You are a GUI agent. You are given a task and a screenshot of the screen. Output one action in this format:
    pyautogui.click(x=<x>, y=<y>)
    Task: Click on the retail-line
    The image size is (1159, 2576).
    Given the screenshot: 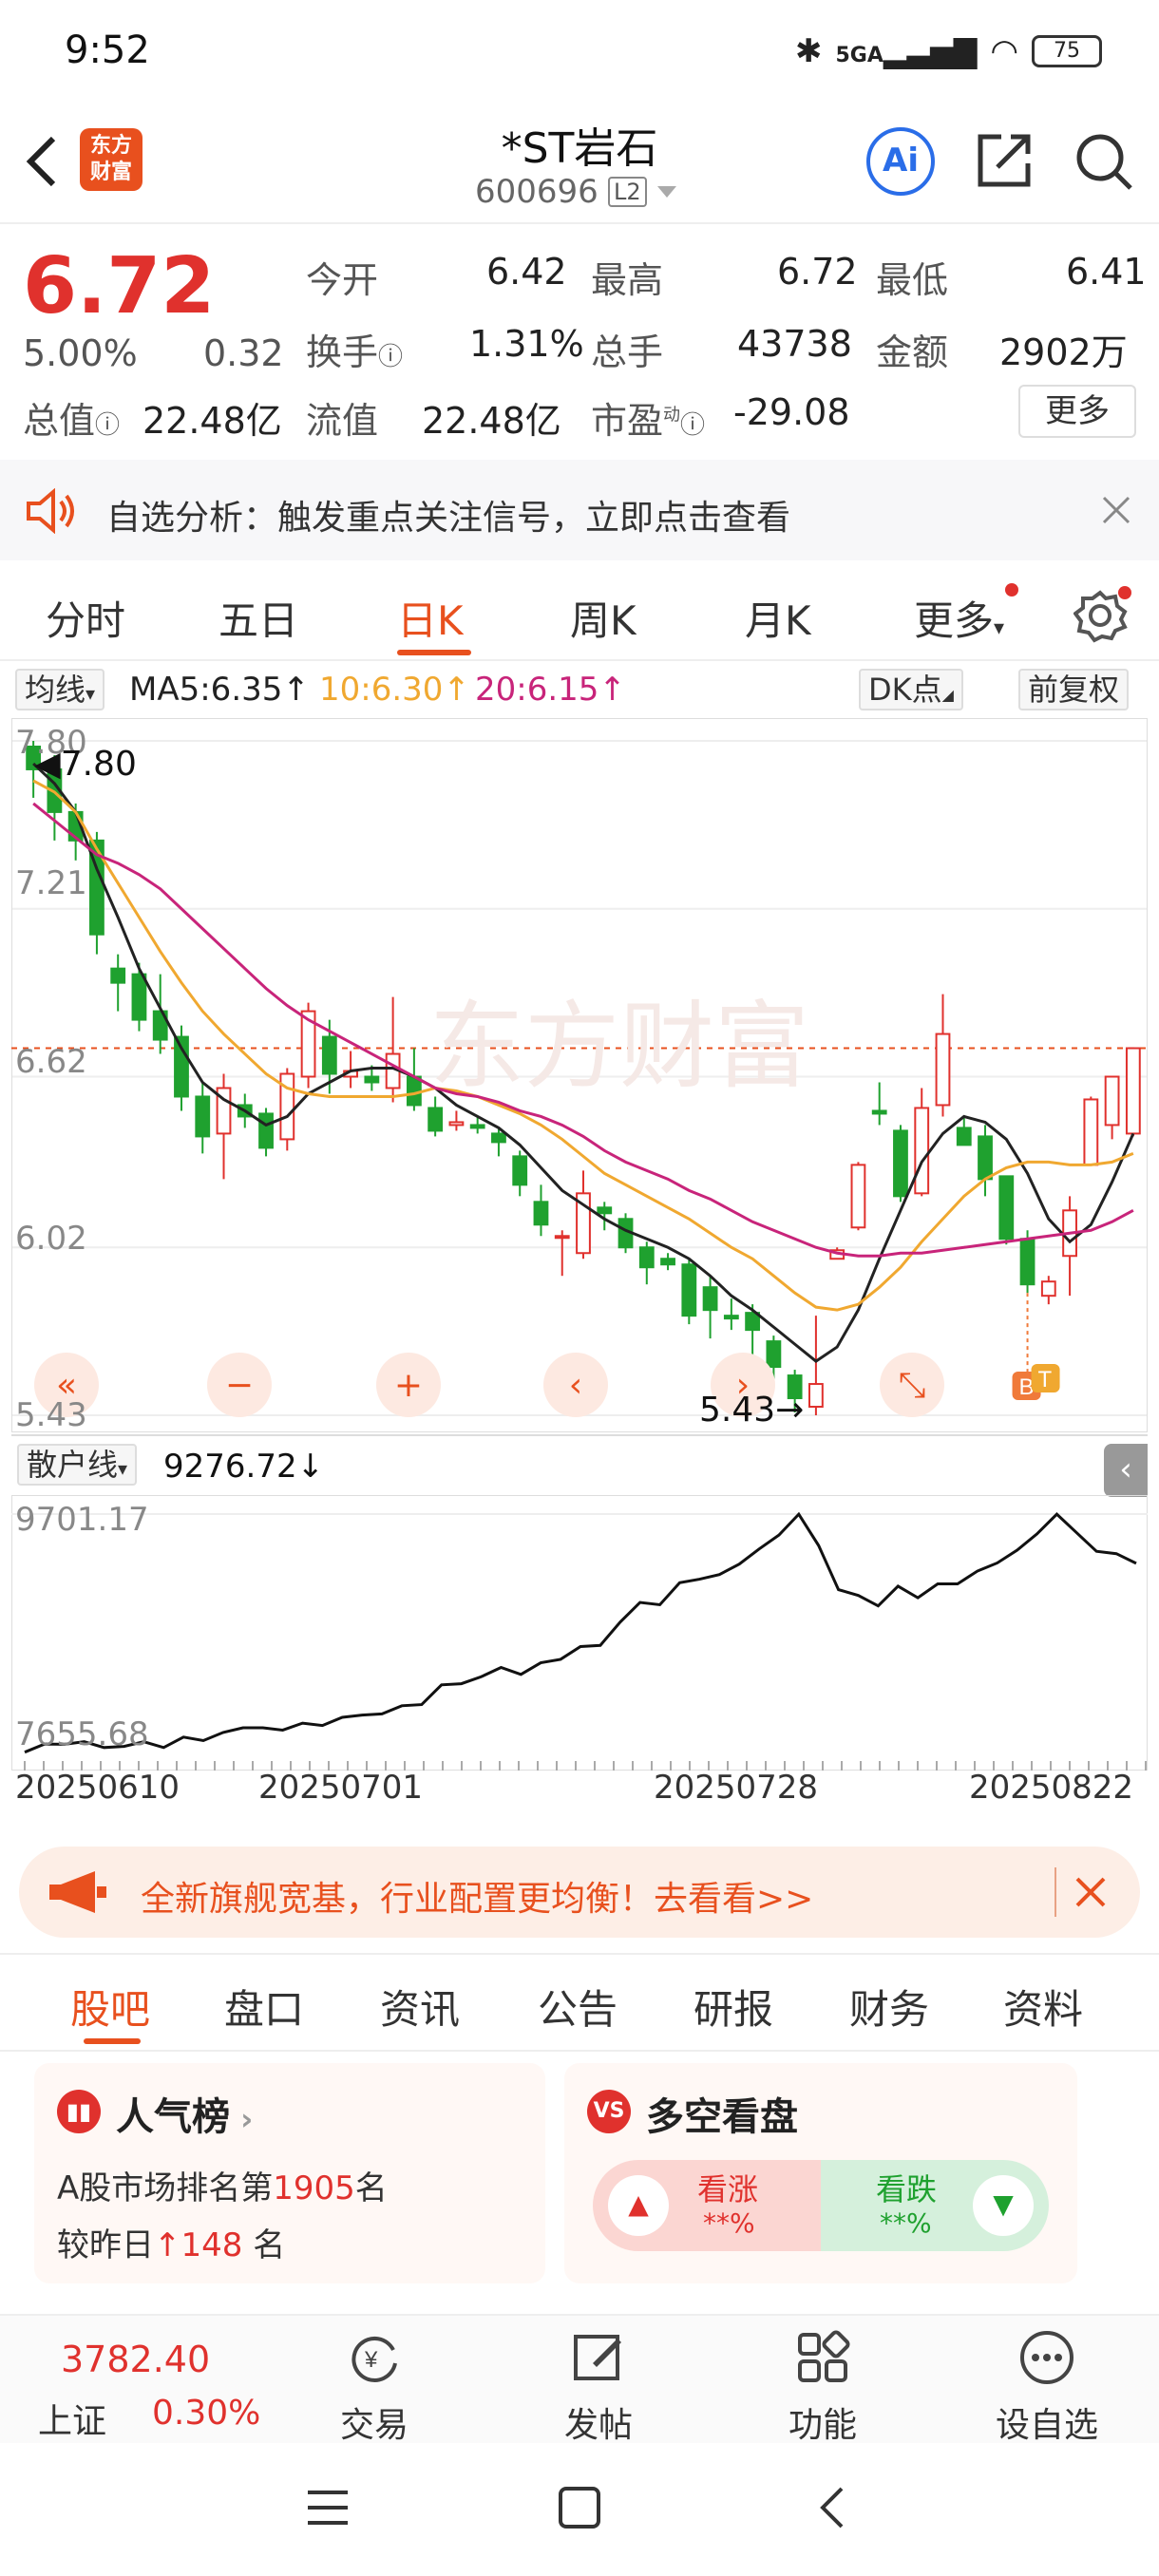 What is the action you would take?
    pyautogui.click(x=580, y=1632)
    